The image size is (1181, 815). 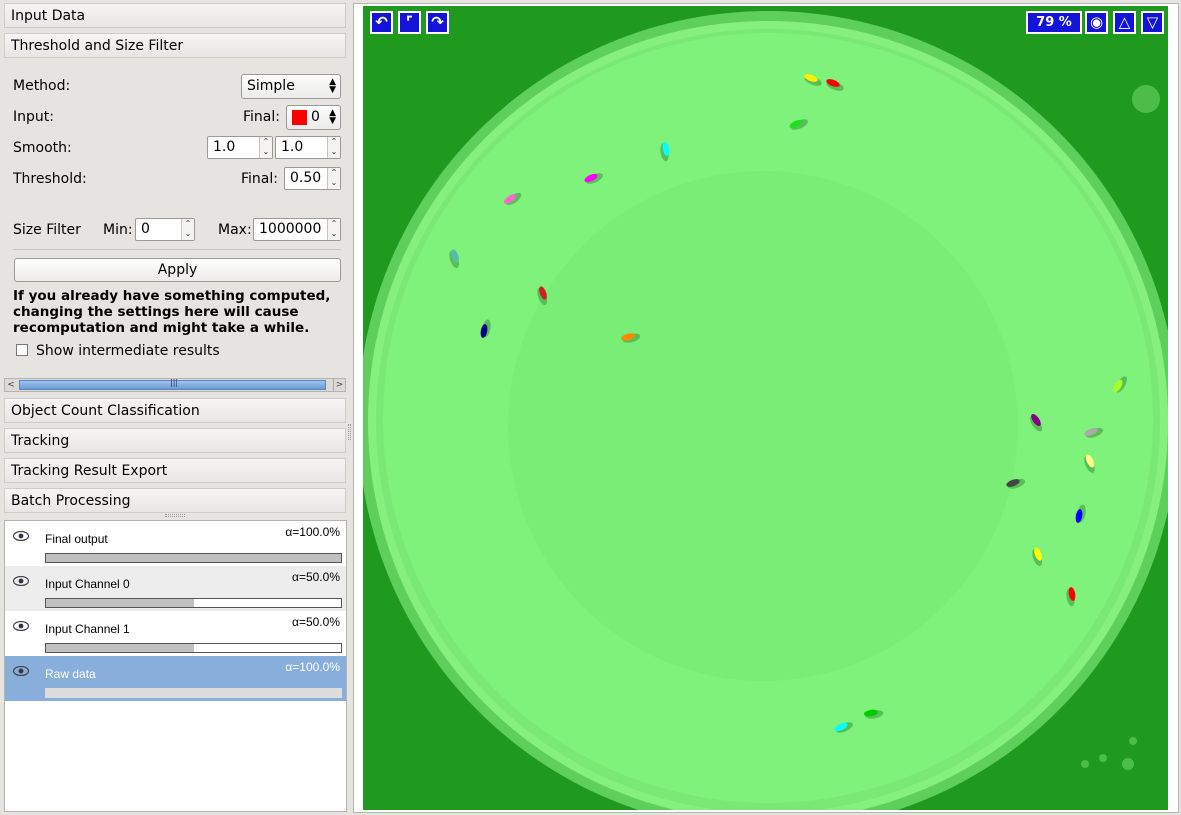 I want to click on layer-name: Input Channel 1, so click(x=87, y=629).